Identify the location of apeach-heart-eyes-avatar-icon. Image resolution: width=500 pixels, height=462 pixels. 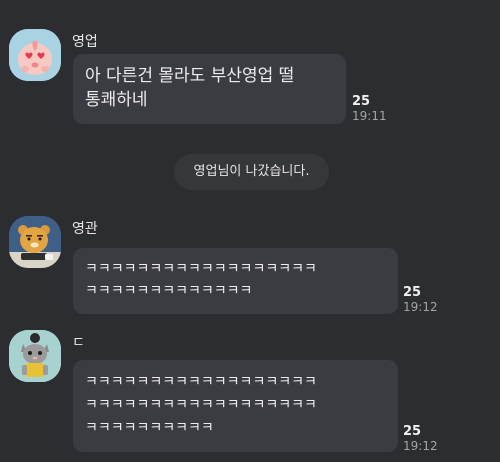
(35, 55).